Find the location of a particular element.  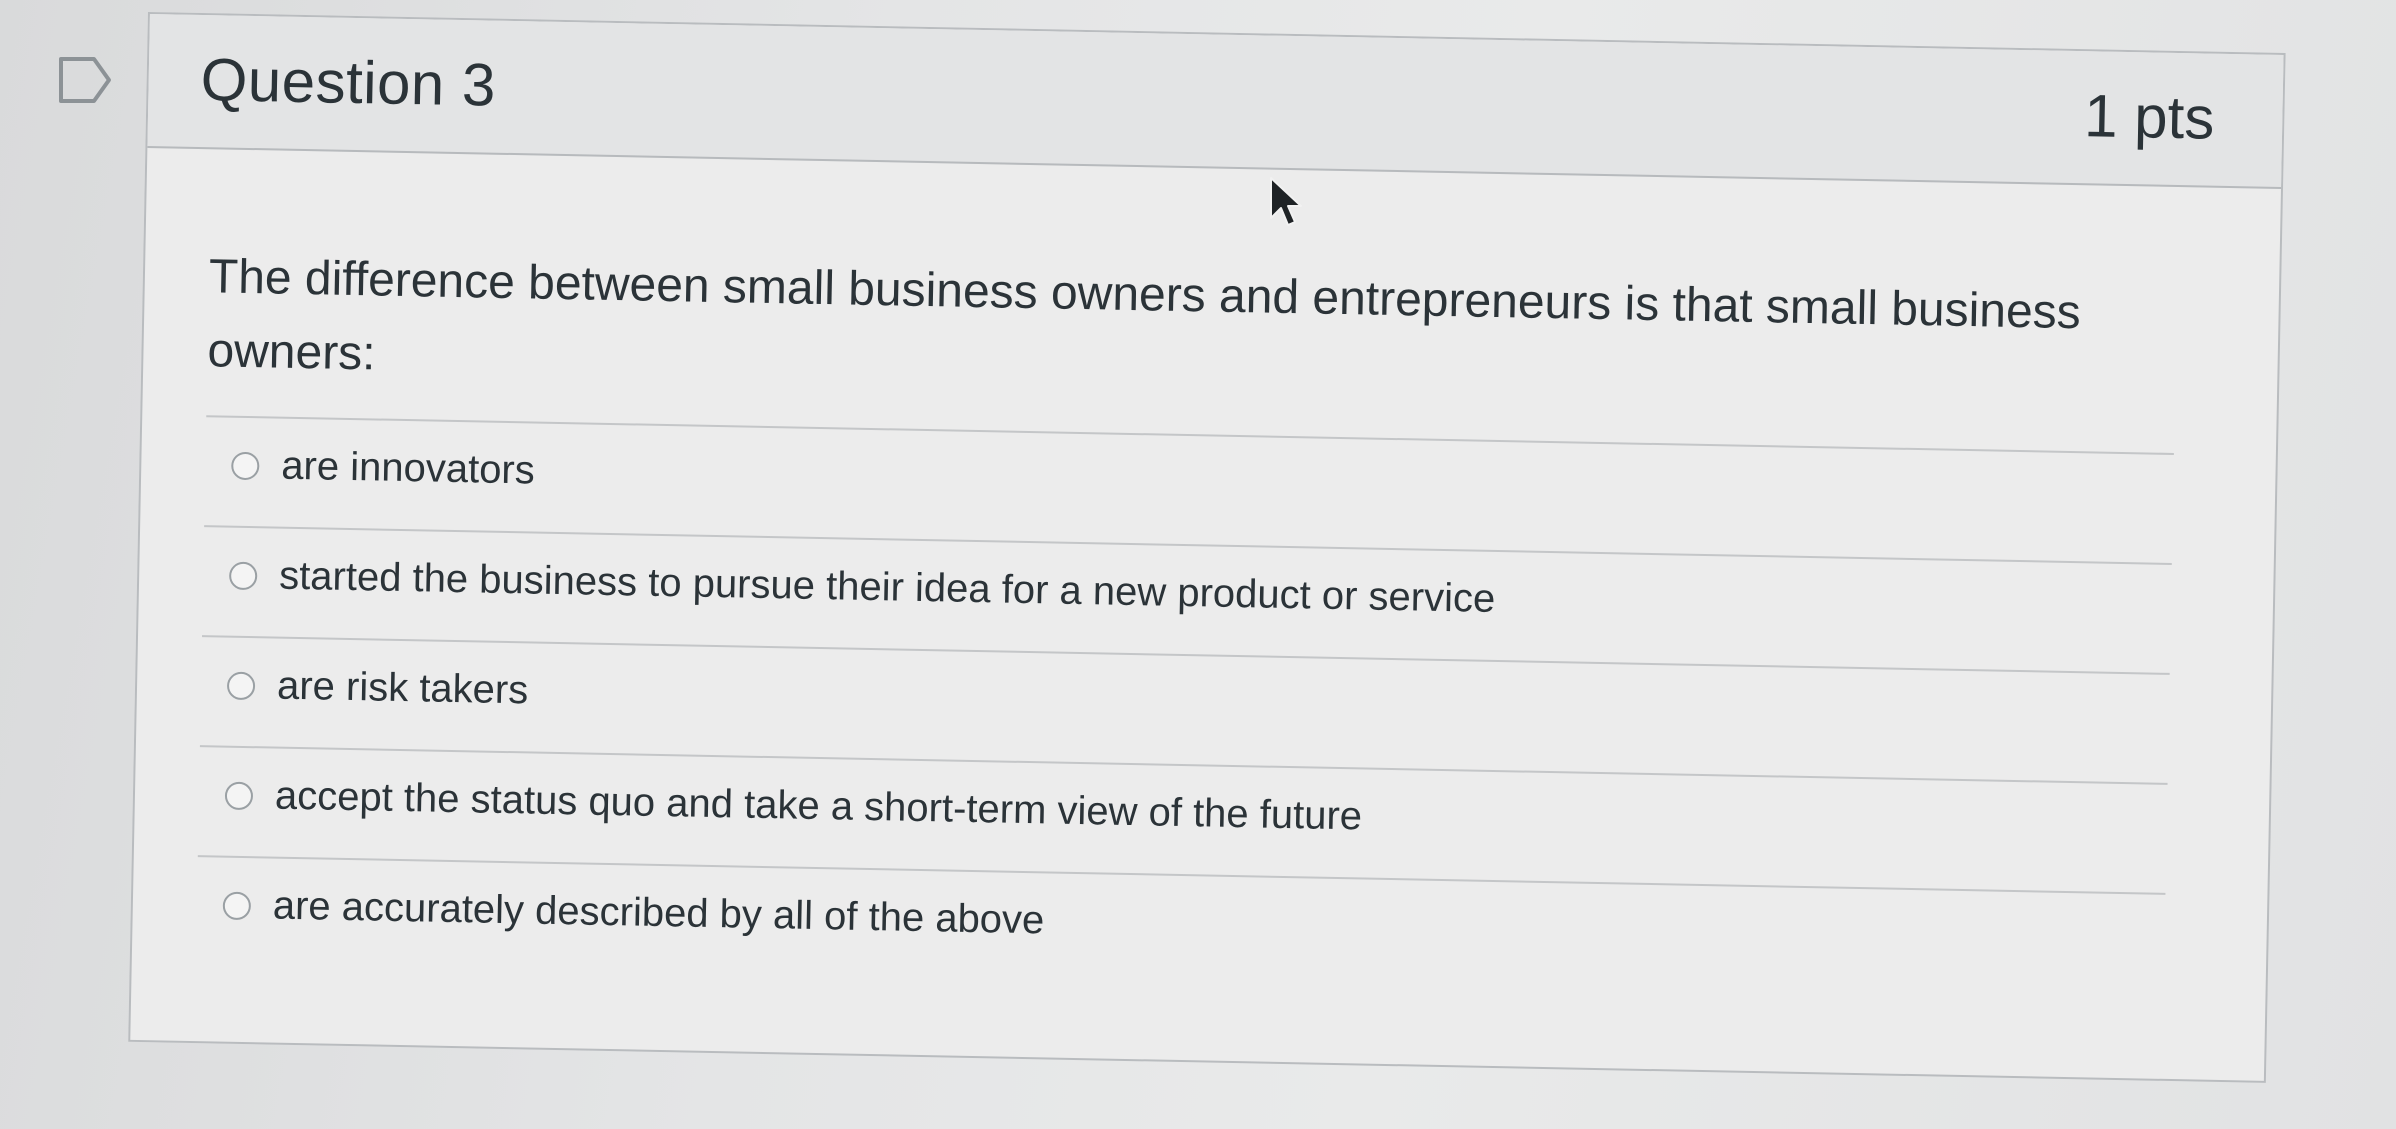

flag-question-icon is located at coordinates (85, 80).